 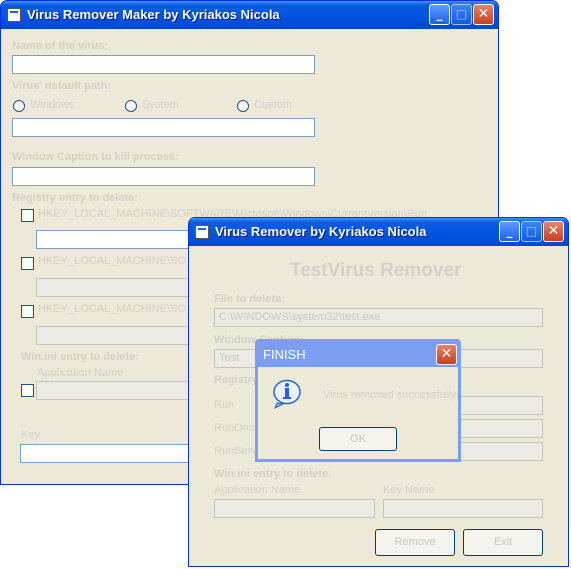 I want to click on registry-row-runonce: RunOnce, so click(x=237, y=428).